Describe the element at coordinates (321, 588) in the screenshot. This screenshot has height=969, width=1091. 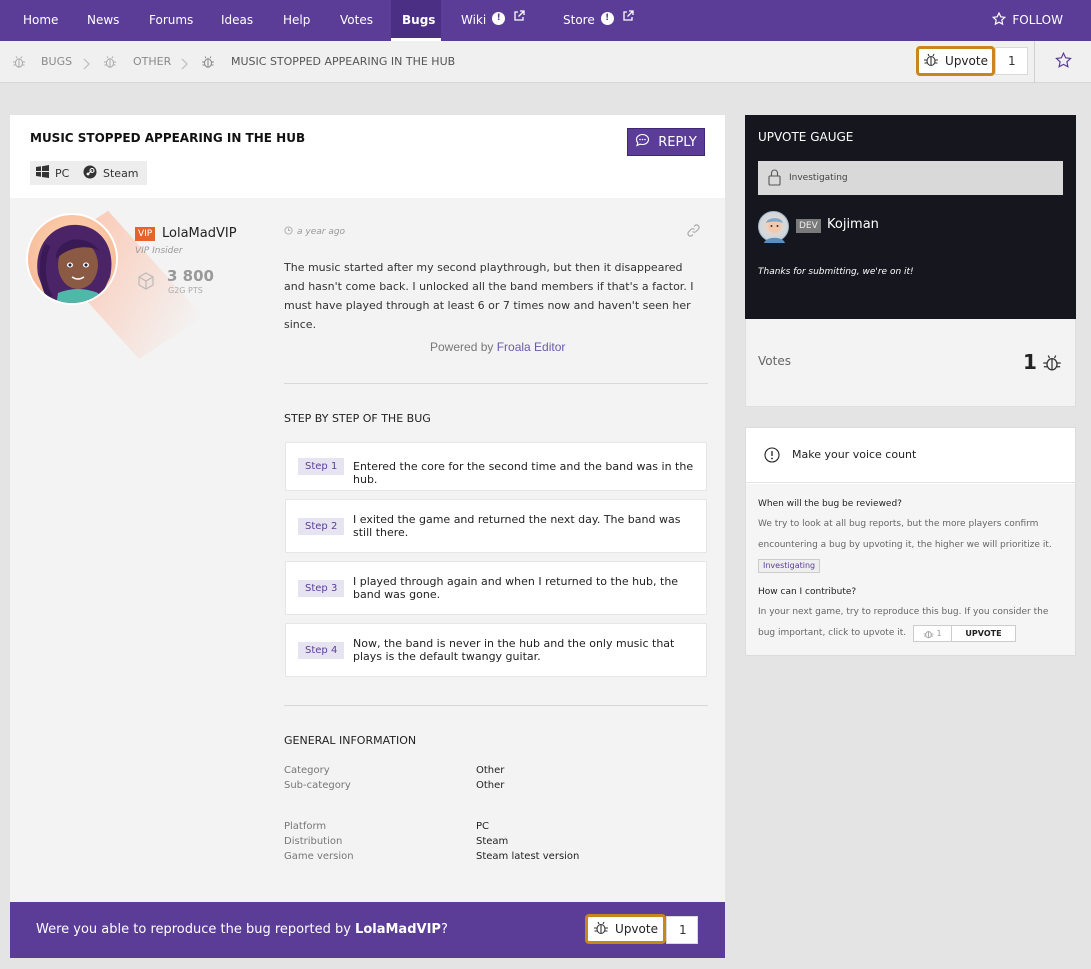
I see `step-label: Step 3` at that location.